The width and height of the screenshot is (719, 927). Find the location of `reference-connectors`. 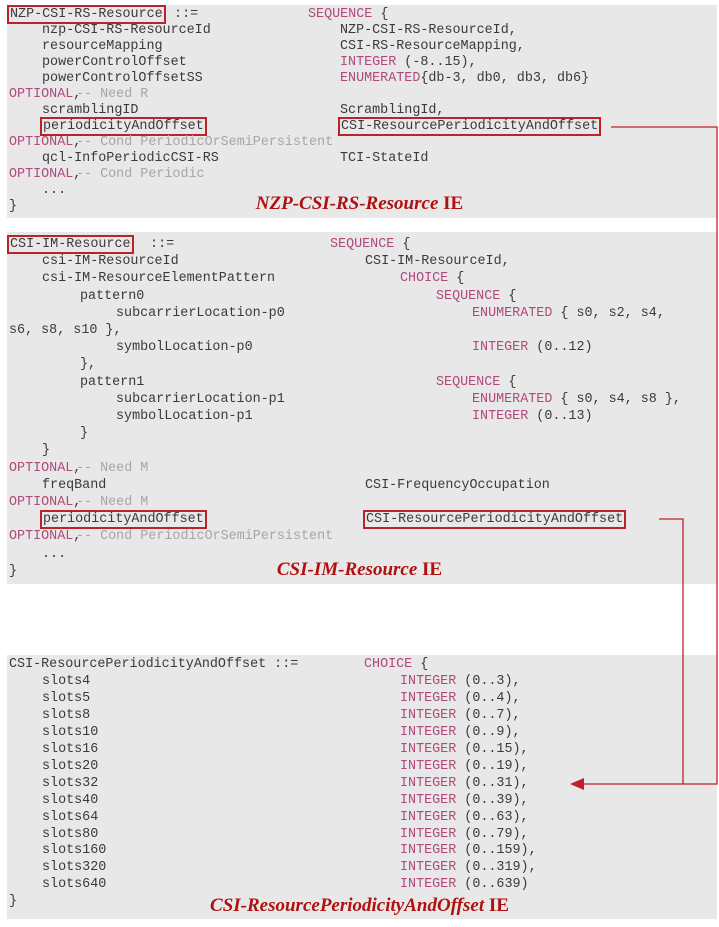

reference-connectors is located at coordinates (644, 458).